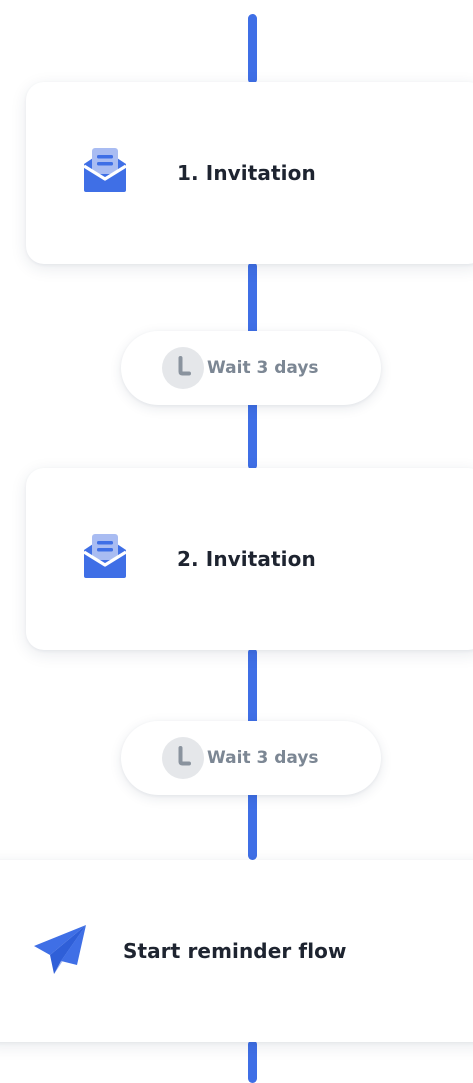 This screenshot has height=1083, width=473. What do you see at coordinates (246, 173) in the screenshot?
I see `flow-step-title: 1. Invitation` at bounding box center [246, 173].